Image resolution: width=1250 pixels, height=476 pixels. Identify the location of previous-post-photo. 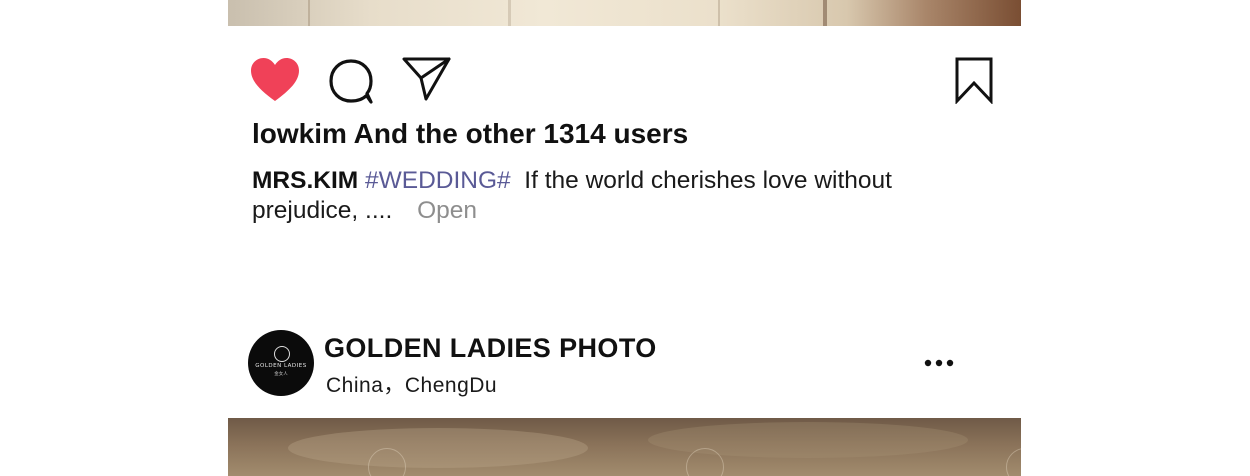
(624, 13).